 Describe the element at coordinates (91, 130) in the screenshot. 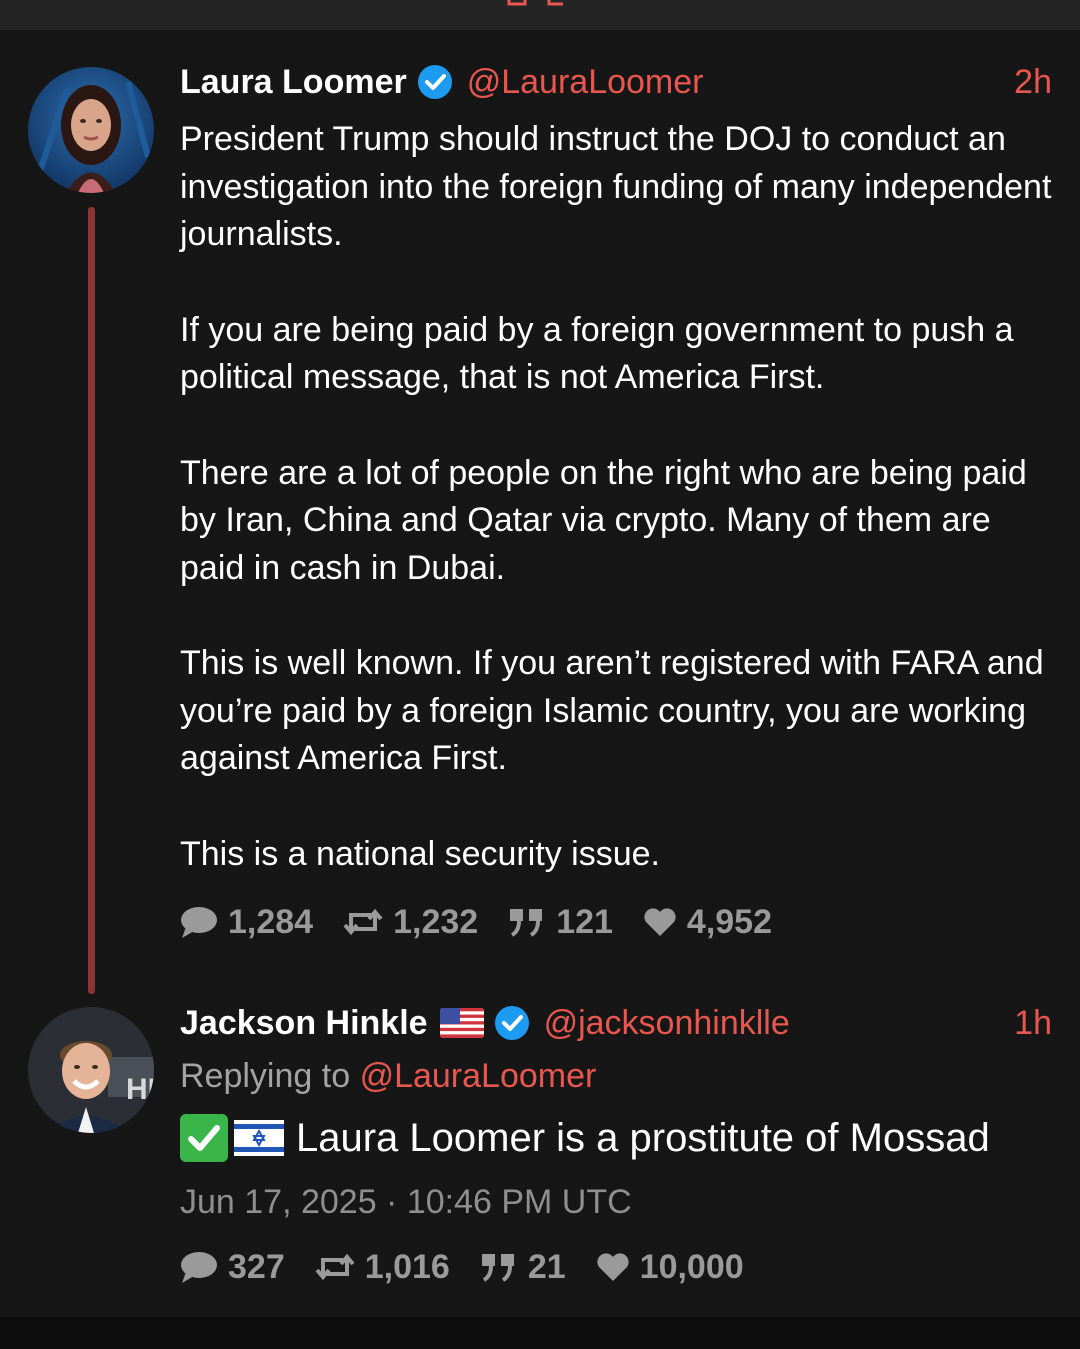

I see `avatar-laura-loomer` at that location.